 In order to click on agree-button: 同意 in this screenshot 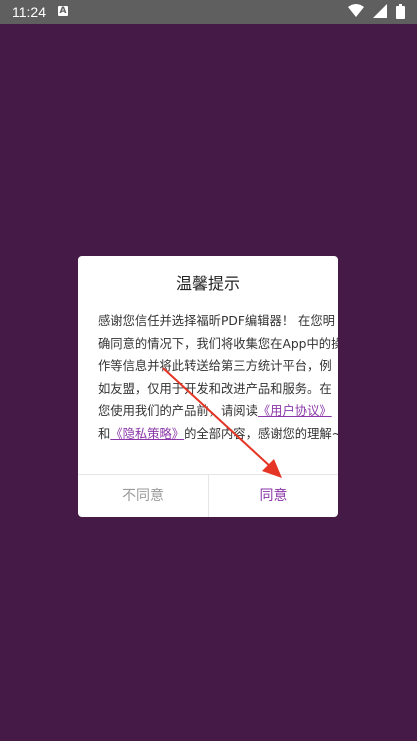, I will do `click(273, 496)`.